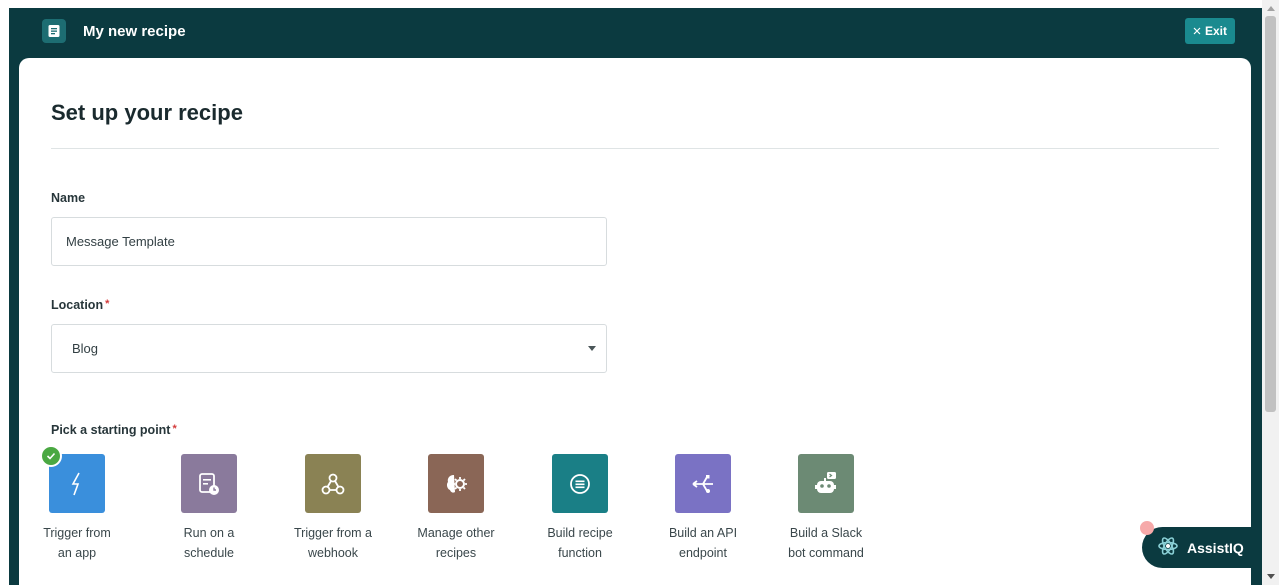 This screenshot has height=585, width=1279. What do you see at coordinates (72, 479) in the screenshot?
I see `lightning-icon` at bounding box center [72, 479].